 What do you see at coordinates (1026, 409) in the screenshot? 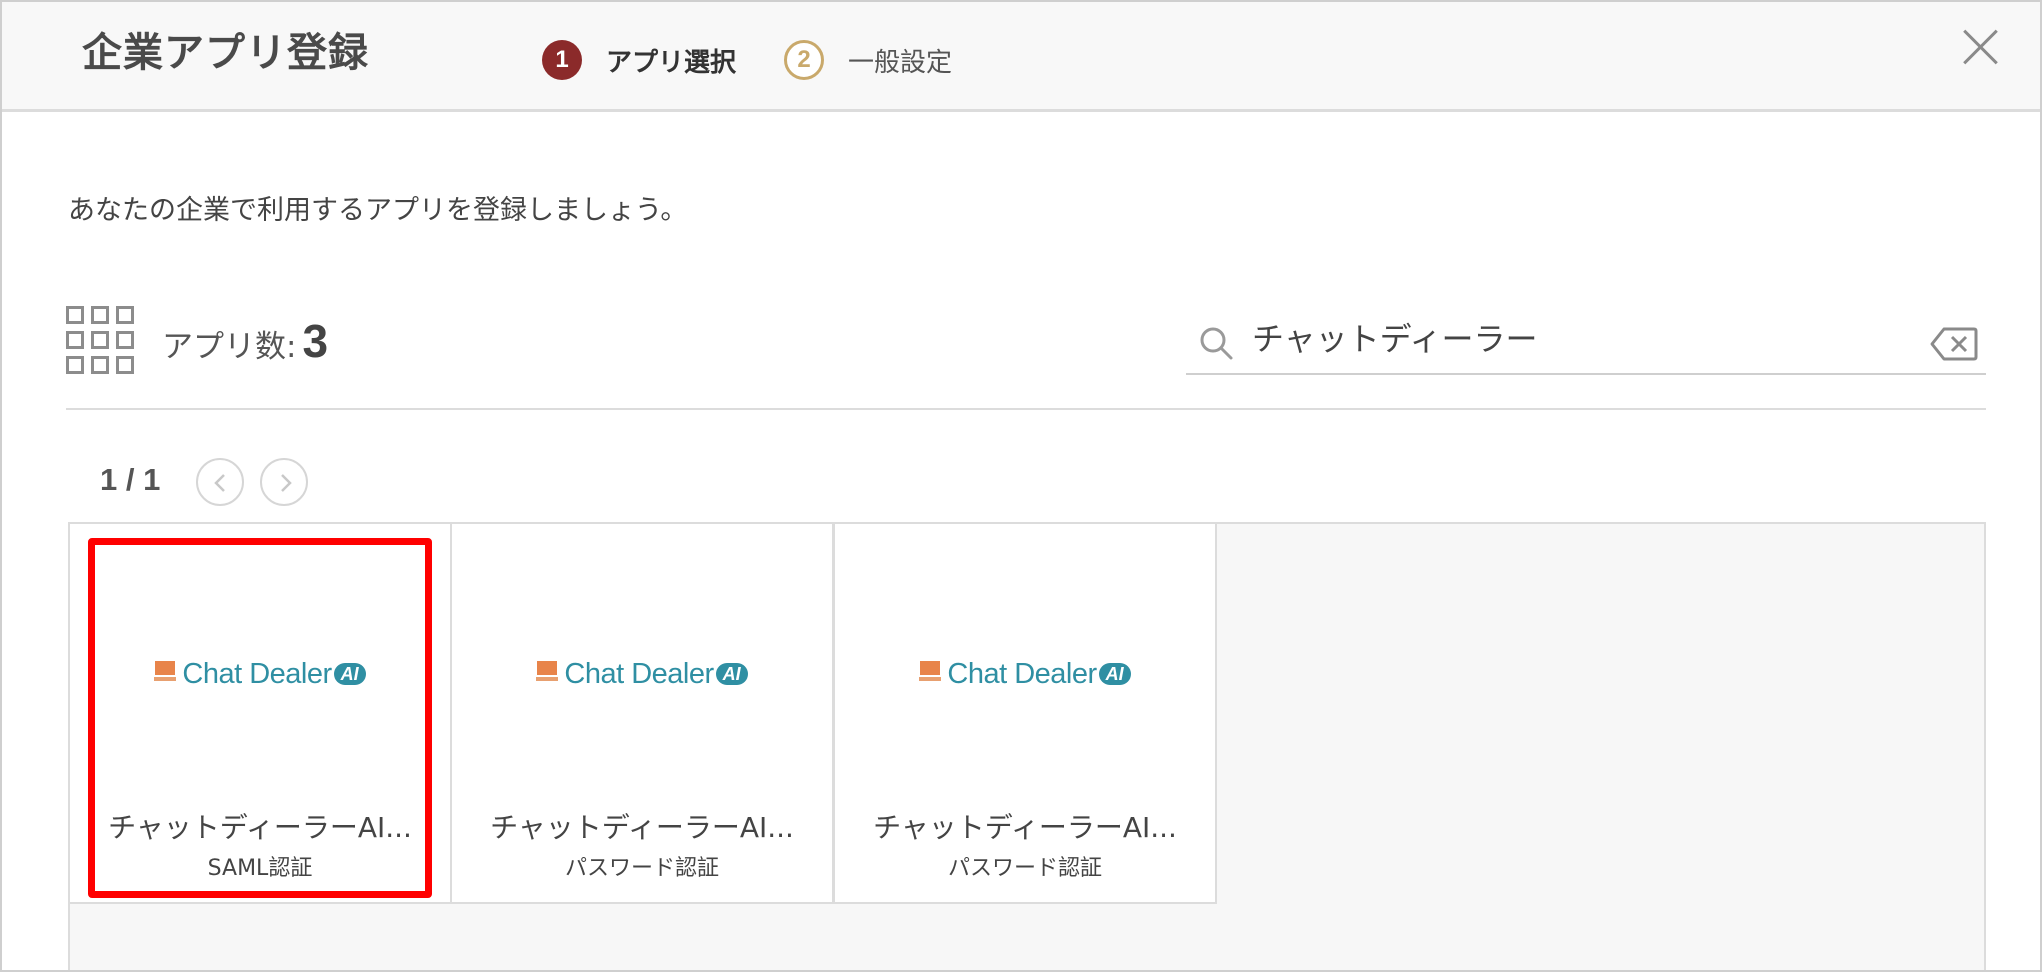
I see `section-divider` at bounding box center [1026, 409].